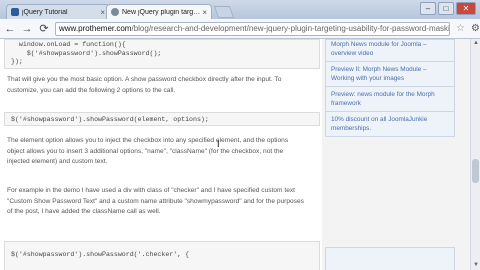 The width and height of the screenshot is (480, 270). I want to click on tab-title: jQuery Tutorial, so click(45, 12).